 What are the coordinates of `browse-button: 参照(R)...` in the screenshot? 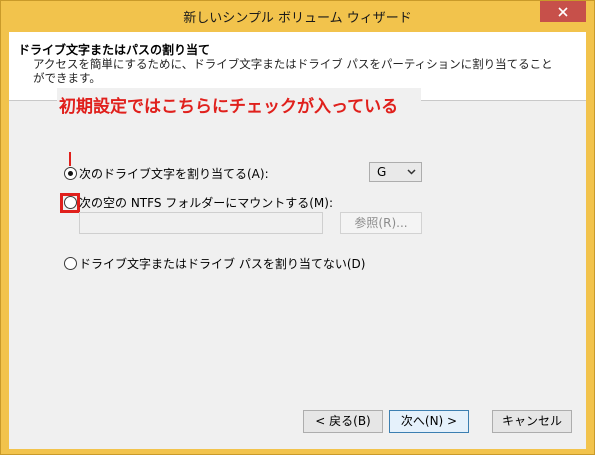 It's located at (381, 223).